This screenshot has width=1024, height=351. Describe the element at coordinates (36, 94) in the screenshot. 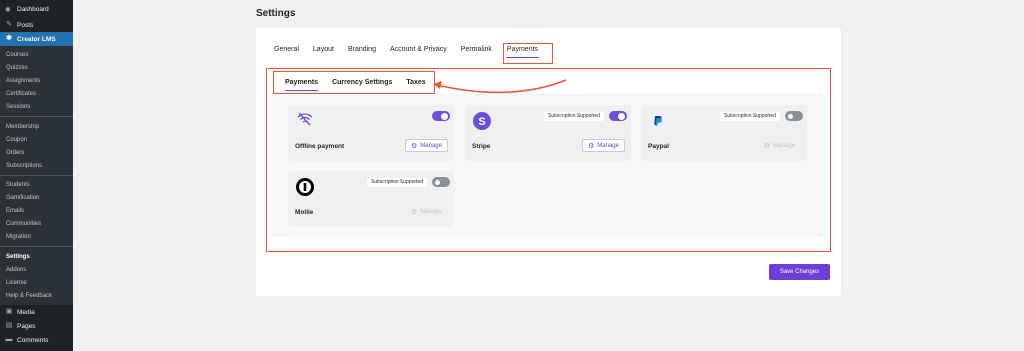

I see `sidebar-item-certificates: Certificates` at that location.